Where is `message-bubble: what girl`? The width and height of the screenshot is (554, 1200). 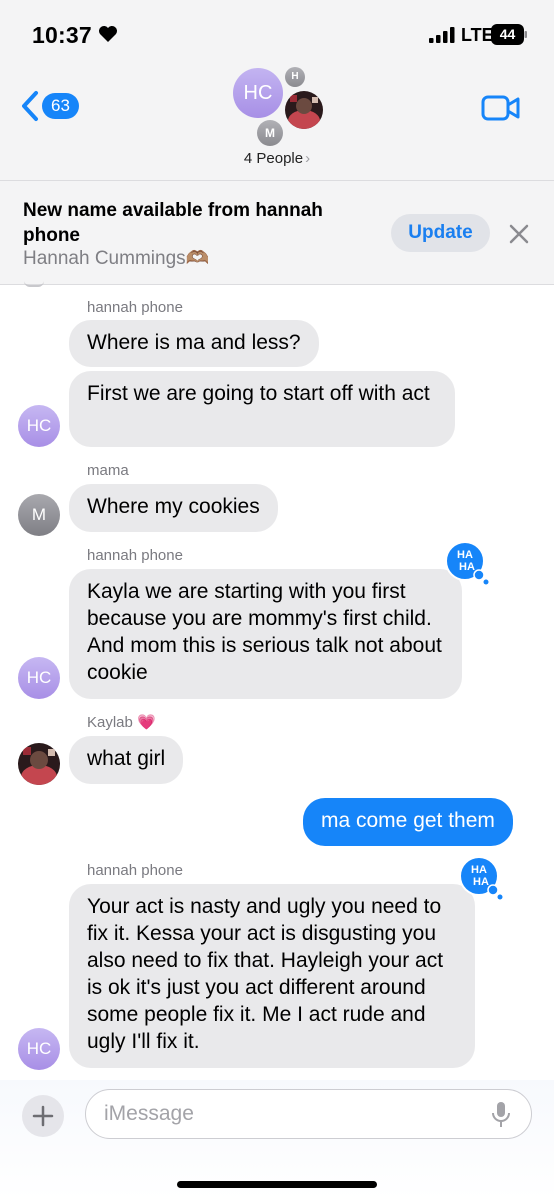
message-bubble: what girl is located at coordinates (126, 760).